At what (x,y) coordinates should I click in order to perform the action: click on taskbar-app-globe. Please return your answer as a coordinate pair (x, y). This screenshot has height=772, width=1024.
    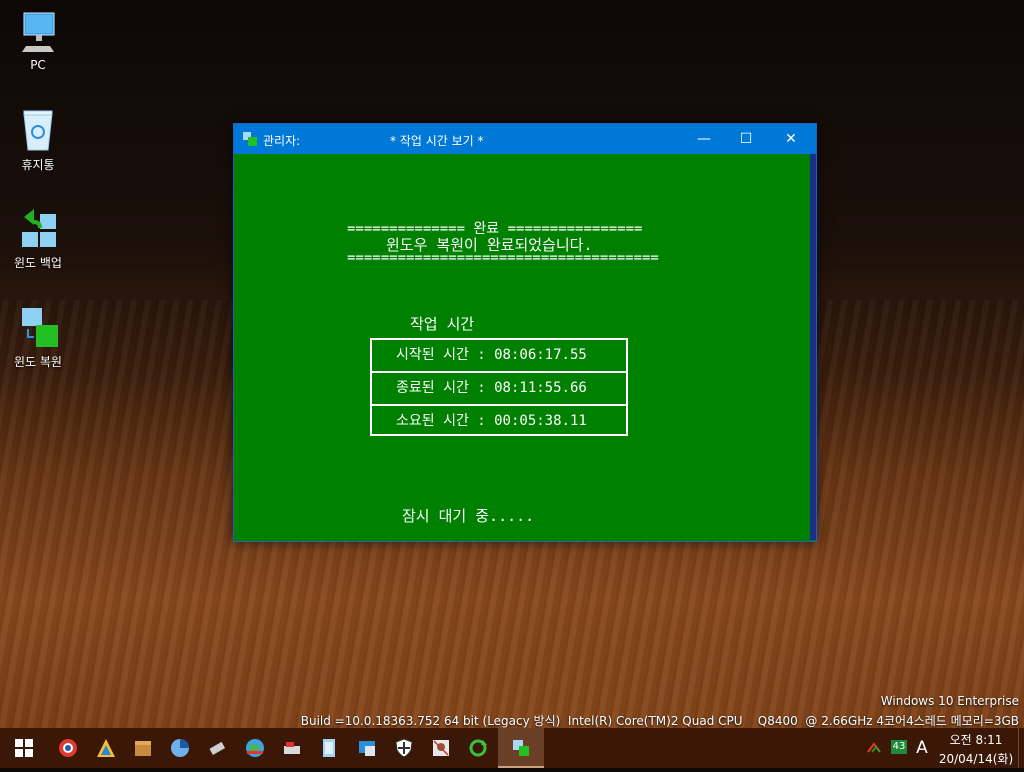
    Looking at the image, I should click on (255, 748).